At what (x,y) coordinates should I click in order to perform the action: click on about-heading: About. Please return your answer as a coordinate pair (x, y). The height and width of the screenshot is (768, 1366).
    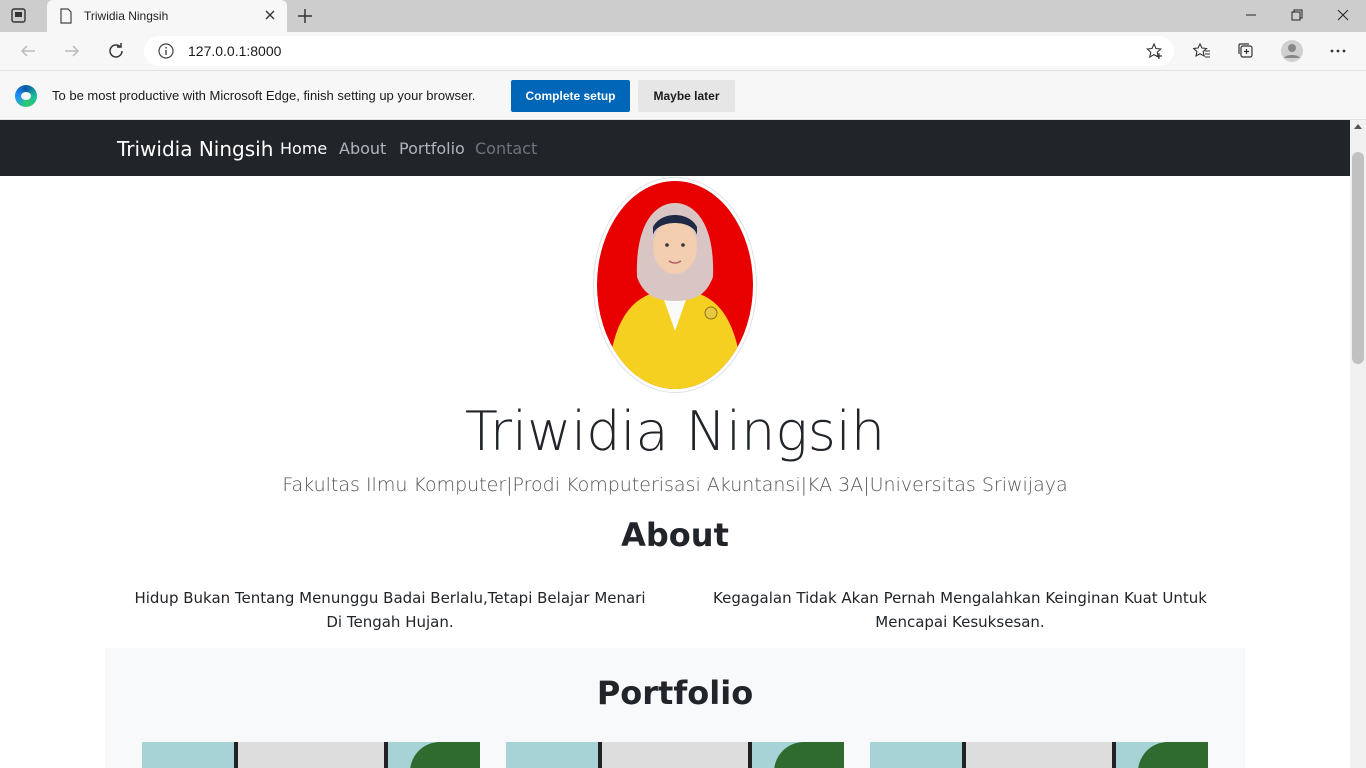
    Looking at the image, I should click on (675, 535).